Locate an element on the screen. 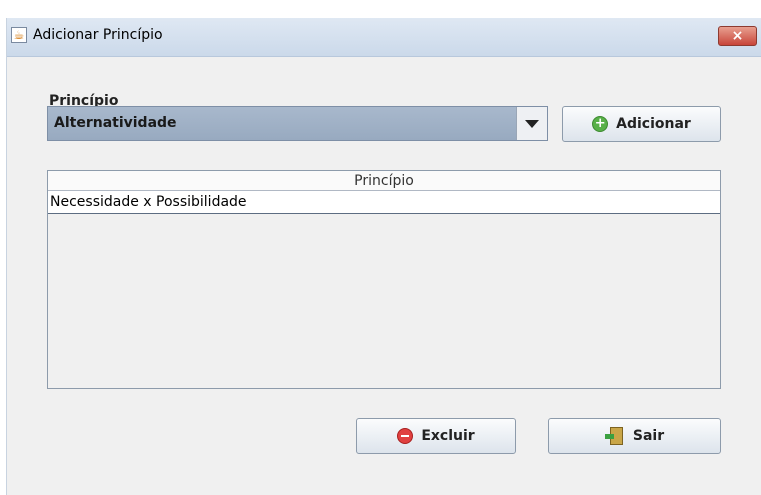 This screenshot has width=761, height=495. combo-selected-value: Alternatividade is located at coordinates (115, 123).